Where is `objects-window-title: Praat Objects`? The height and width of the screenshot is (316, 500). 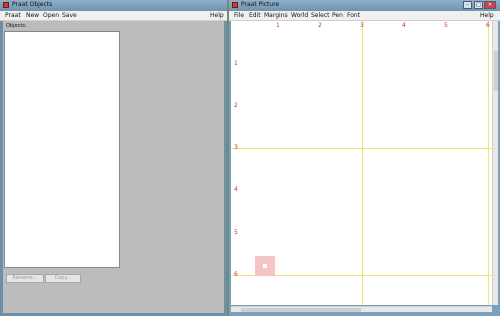 objects-window-title: Praat Objects is located at coordinates (32, 4).